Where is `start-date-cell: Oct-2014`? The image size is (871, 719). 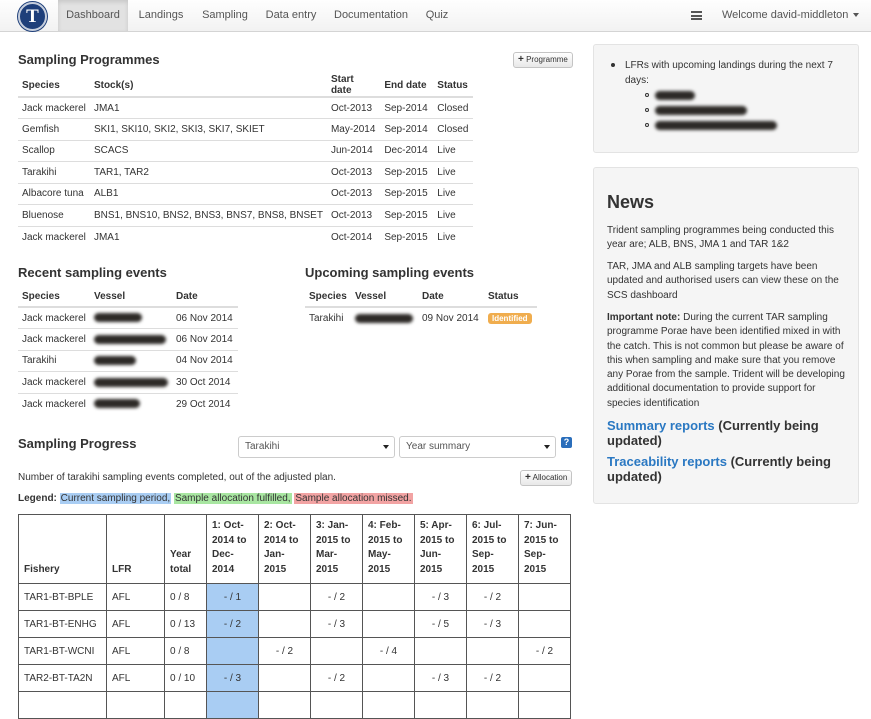
start-date-cell: Oct-2014 is located at coordinates (353, 236).